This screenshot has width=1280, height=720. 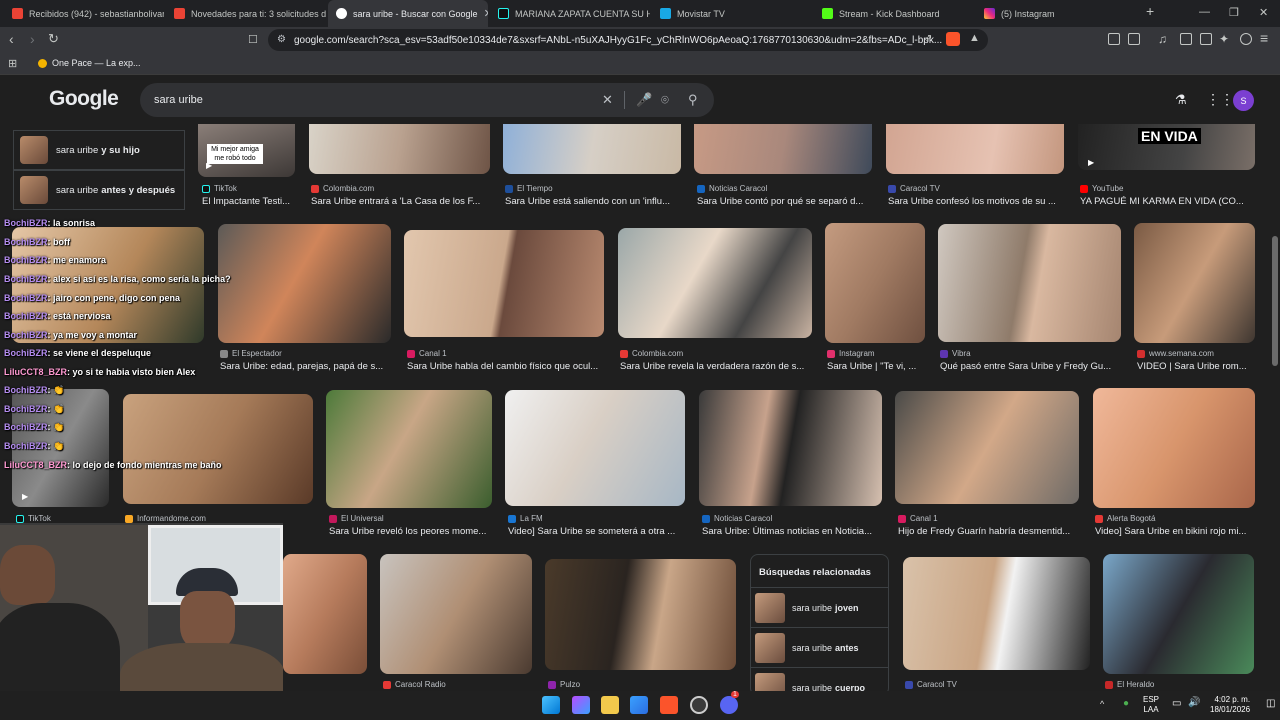 What do you see at coordinates (1194, 702) in the screenshot?
I see `volume-icon: 🔊` at bounding box center [1194, 702].